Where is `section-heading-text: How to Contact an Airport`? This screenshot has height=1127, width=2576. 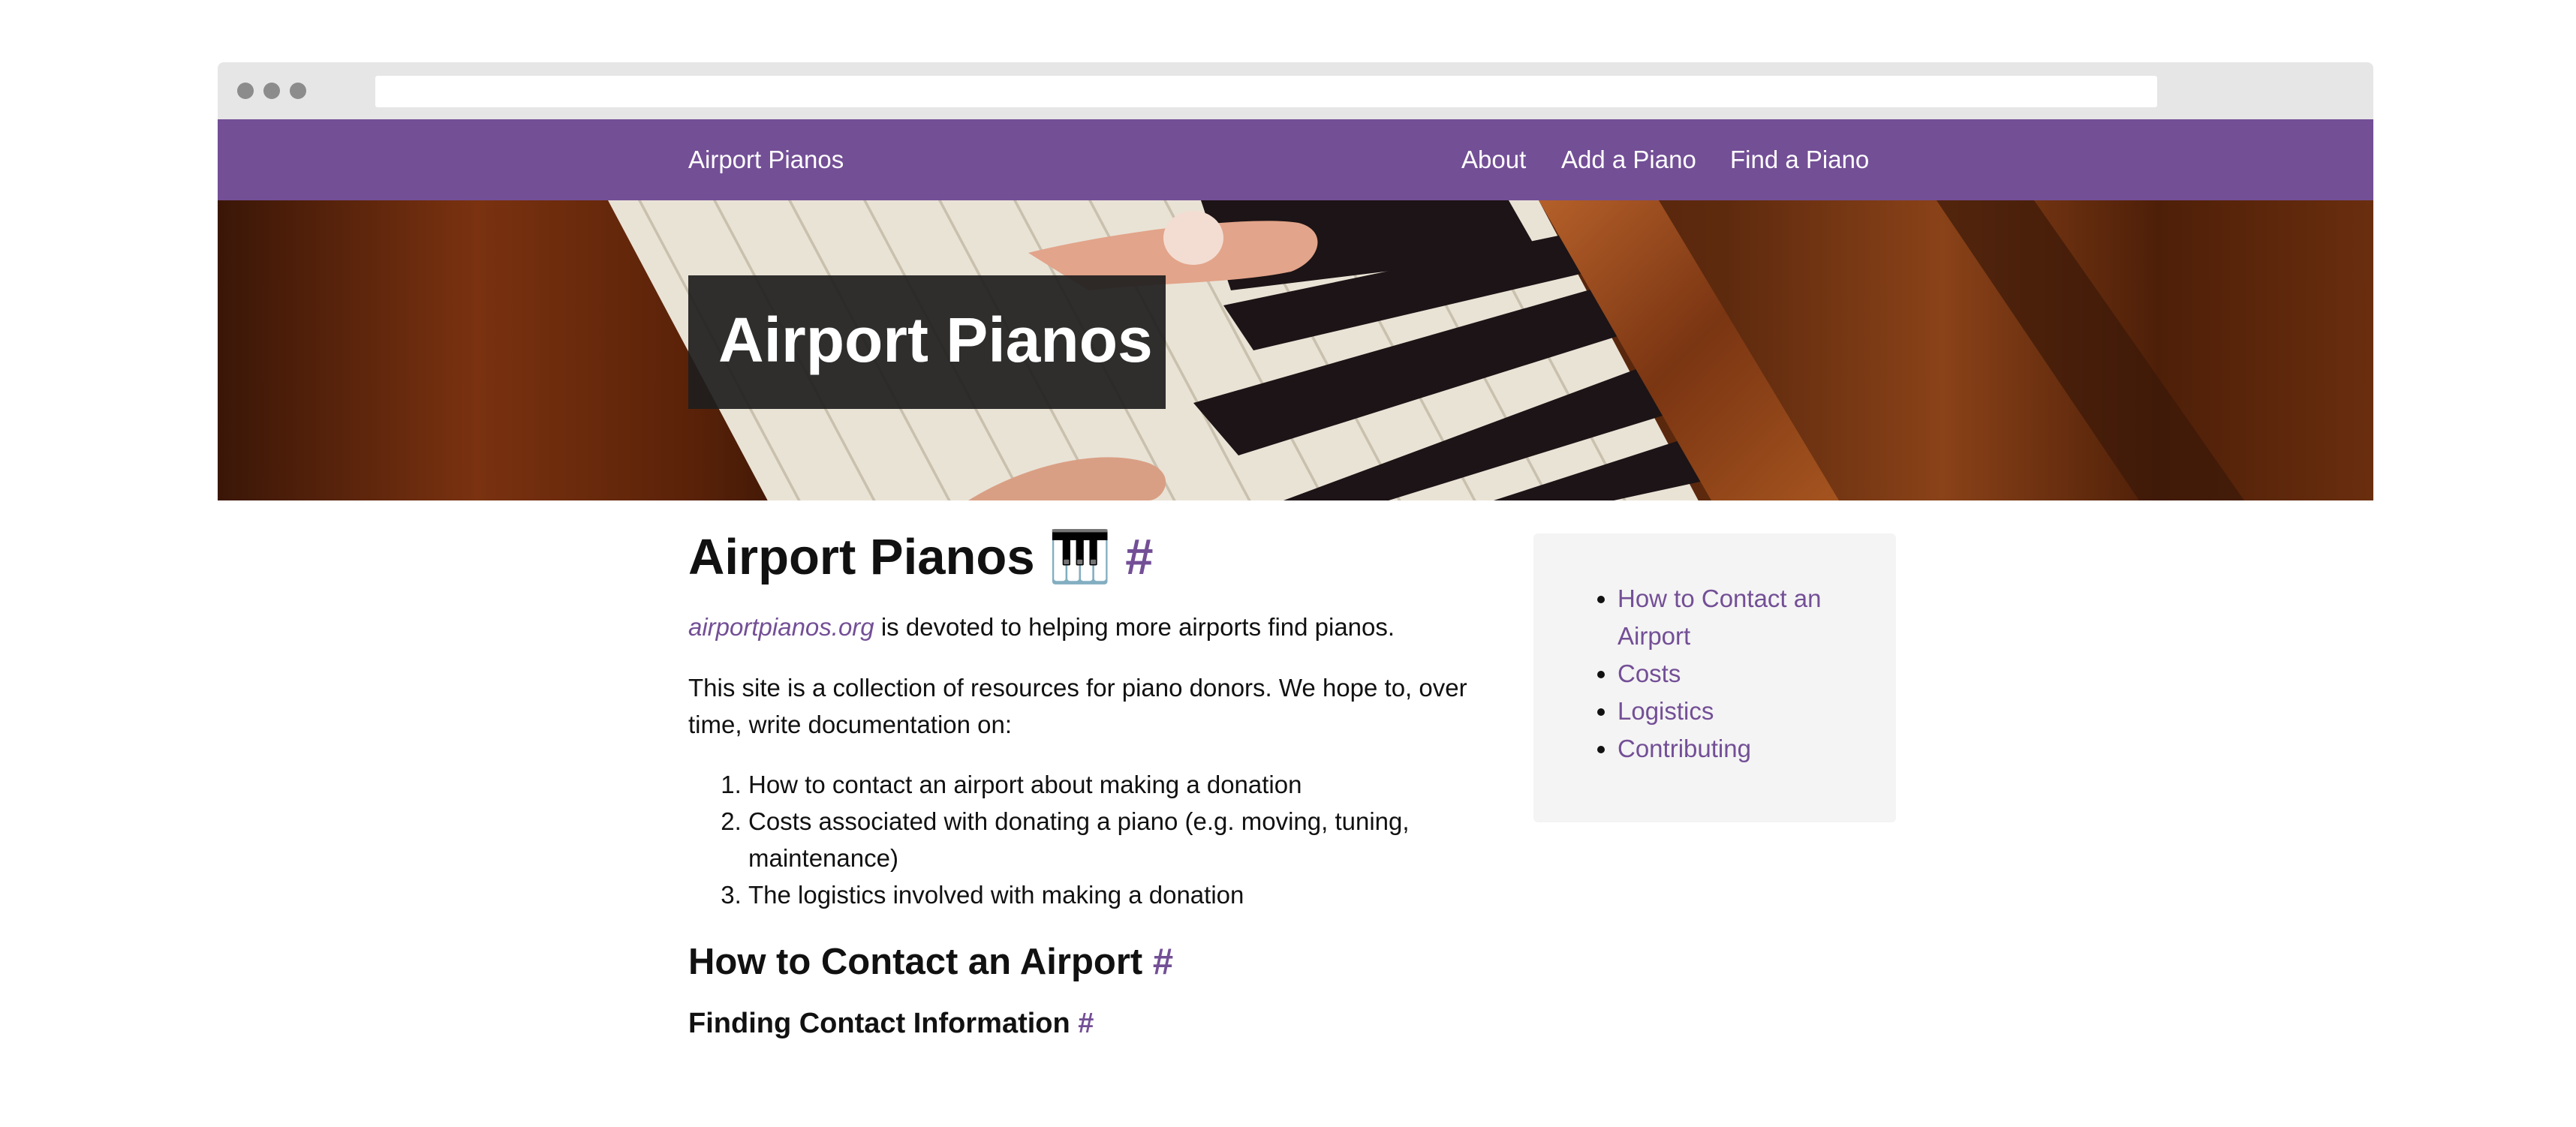 section-heading-text: How to Contact an Airport is located at coordinates (915, 962).